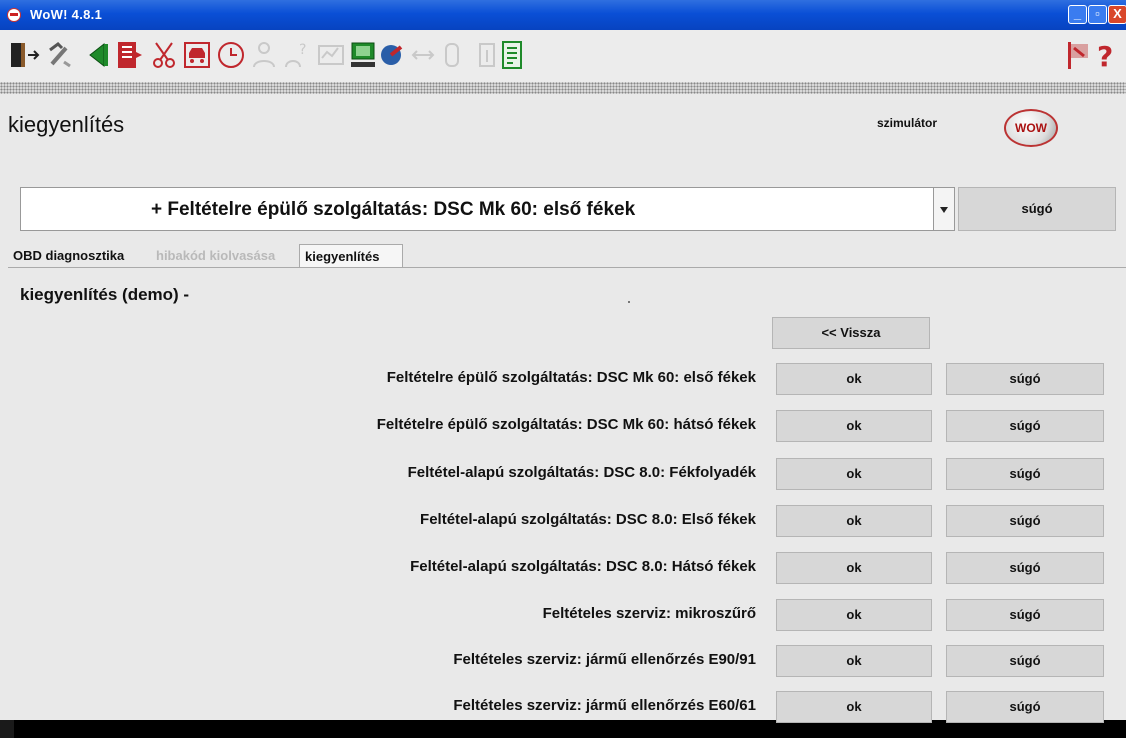  What do you see at coordinates (331, 55) in the screenshot?
I see `chart-icon` at bounding box center [331, 55].